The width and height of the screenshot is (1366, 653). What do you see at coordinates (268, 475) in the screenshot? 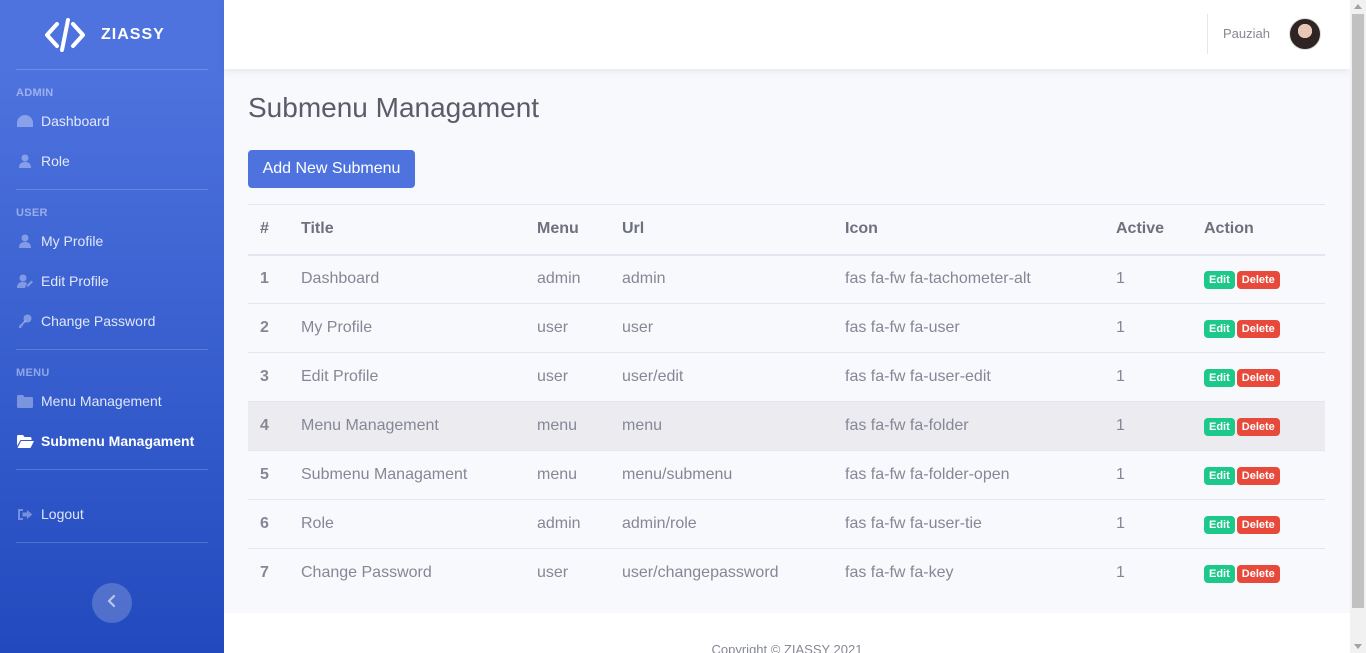
I see `cell-idx: 5` at bounding box center [268, 475].